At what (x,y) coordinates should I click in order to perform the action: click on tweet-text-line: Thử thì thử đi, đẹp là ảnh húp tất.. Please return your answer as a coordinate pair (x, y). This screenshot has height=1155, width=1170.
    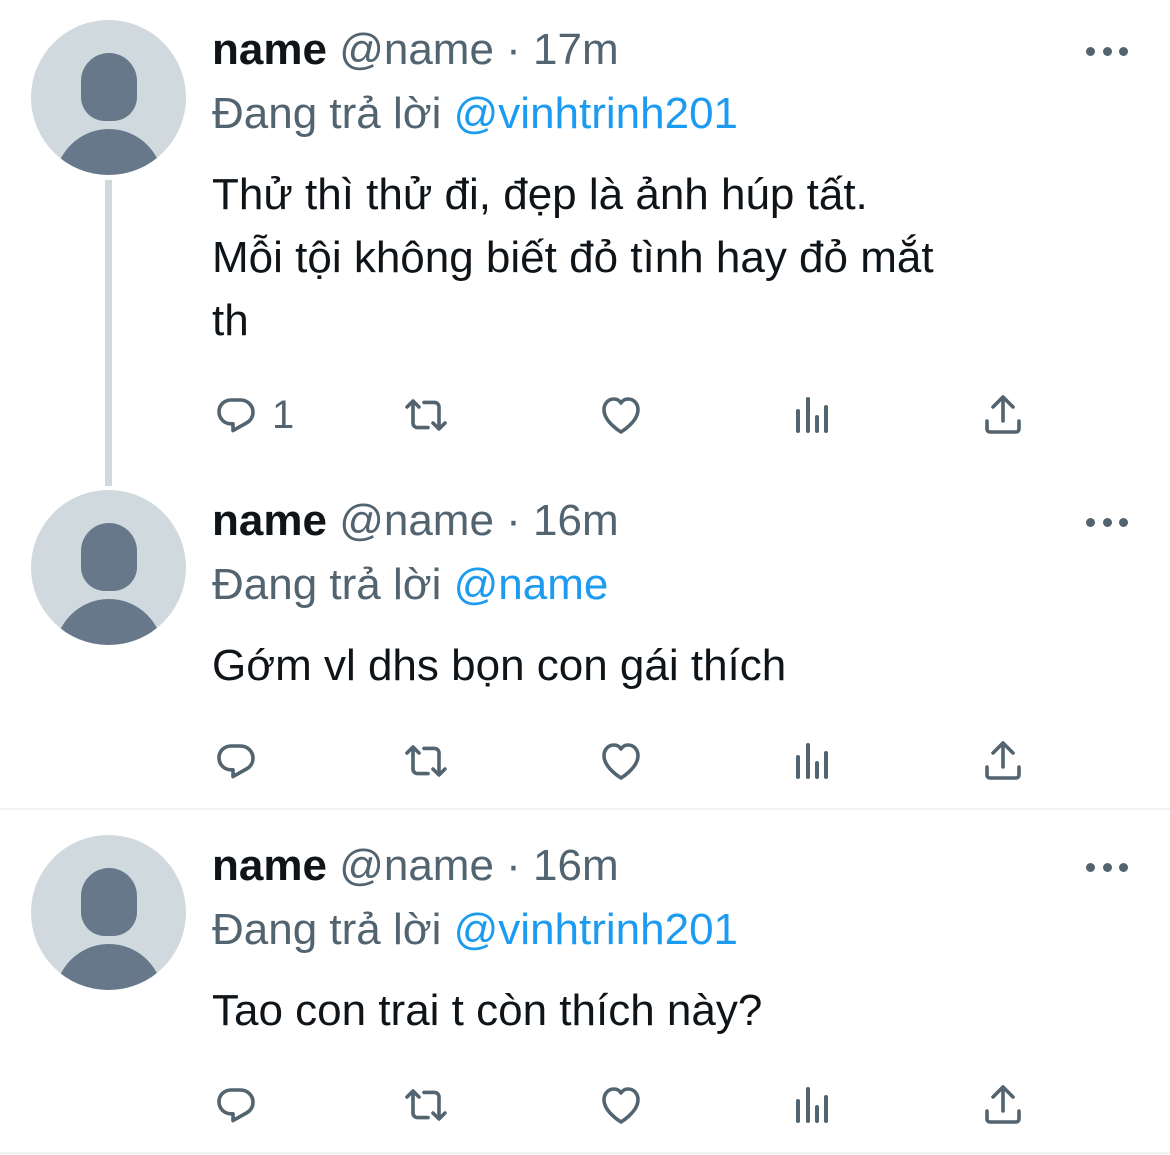
    Looking at the image, I should click on (540, 194).